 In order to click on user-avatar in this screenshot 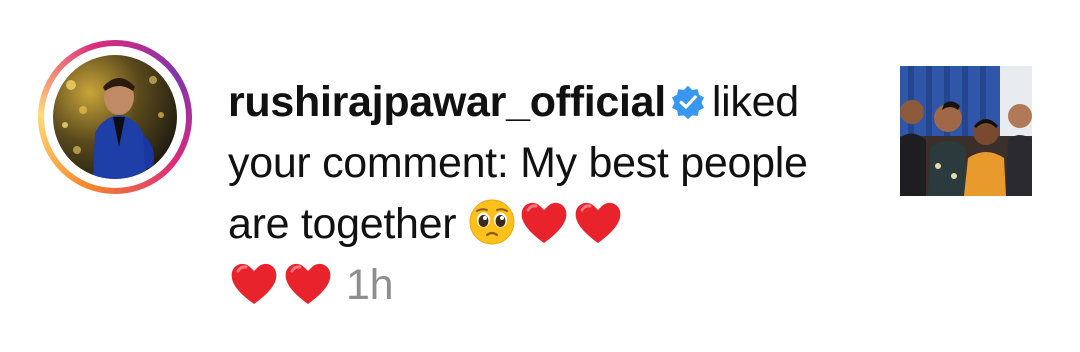, I will do `click(115, 117)`.